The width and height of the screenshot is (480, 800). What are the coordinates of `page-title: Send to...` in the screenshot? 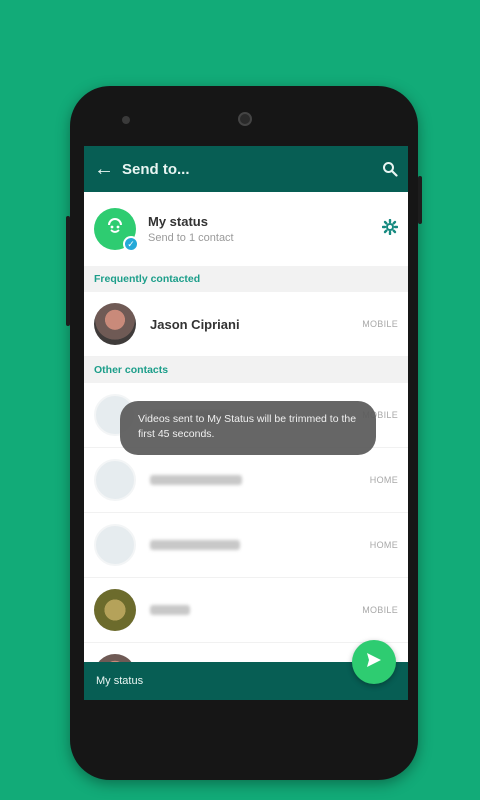 It's located at (156, 169).